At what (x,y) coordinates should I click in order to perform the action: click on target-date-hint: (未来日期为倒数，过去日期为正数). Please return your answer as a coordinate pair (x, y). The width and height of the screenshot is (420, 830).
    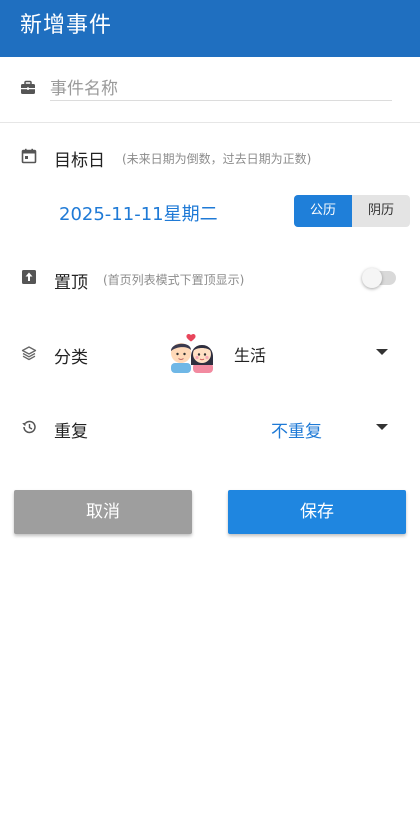
    Looking at the image, I should click on (217, 159).